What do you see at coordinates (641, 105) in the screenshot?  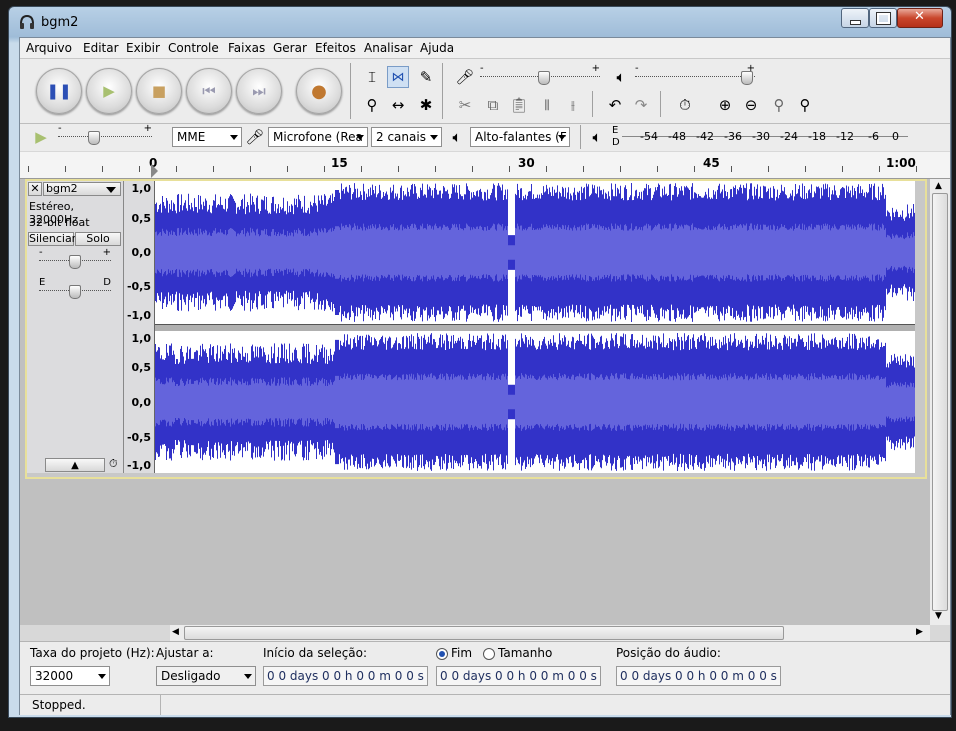 I see `redo-icon: ↷` at bounding box center [641, 105].